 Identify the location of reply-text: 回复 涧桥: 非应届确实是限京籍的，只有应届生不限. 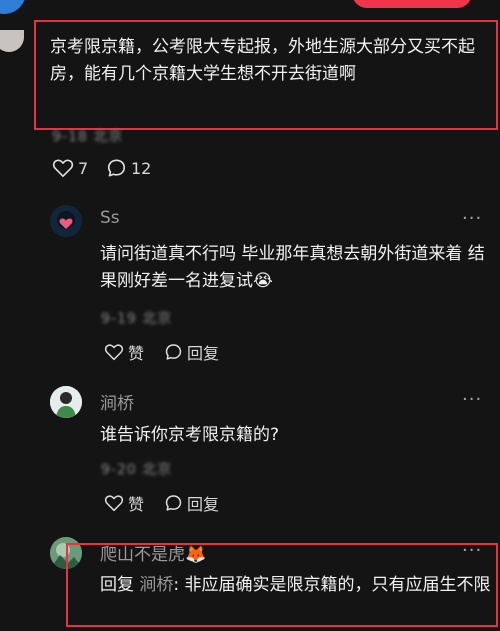
(296, 585).